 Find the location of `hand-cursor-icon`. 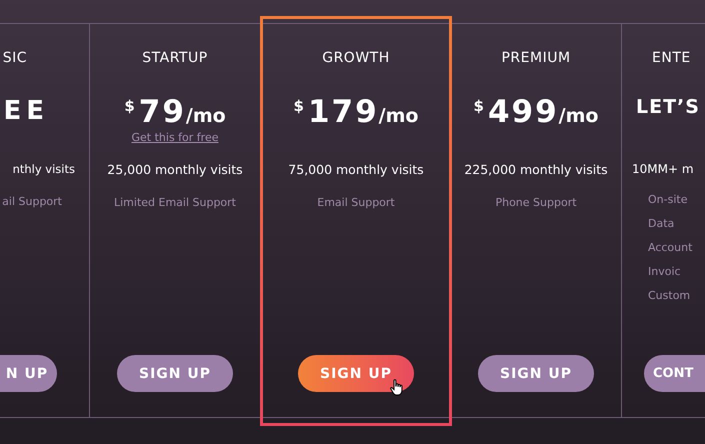

hand-cursor-icon is located at coordinates (397, 387).